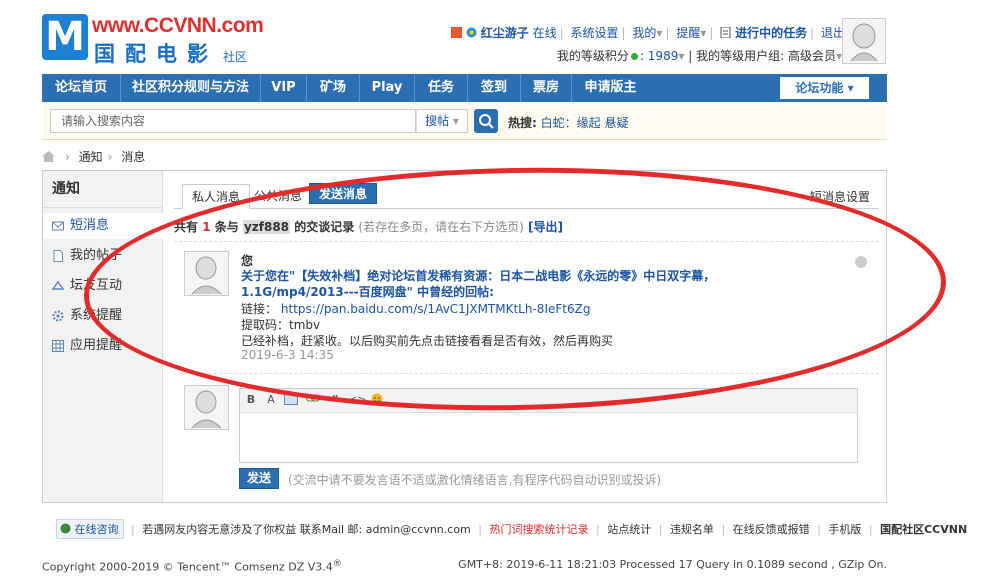  Describe the element at coordinates (337, 564) in the screenshot. I see `copyright-mark: ®` at that location.